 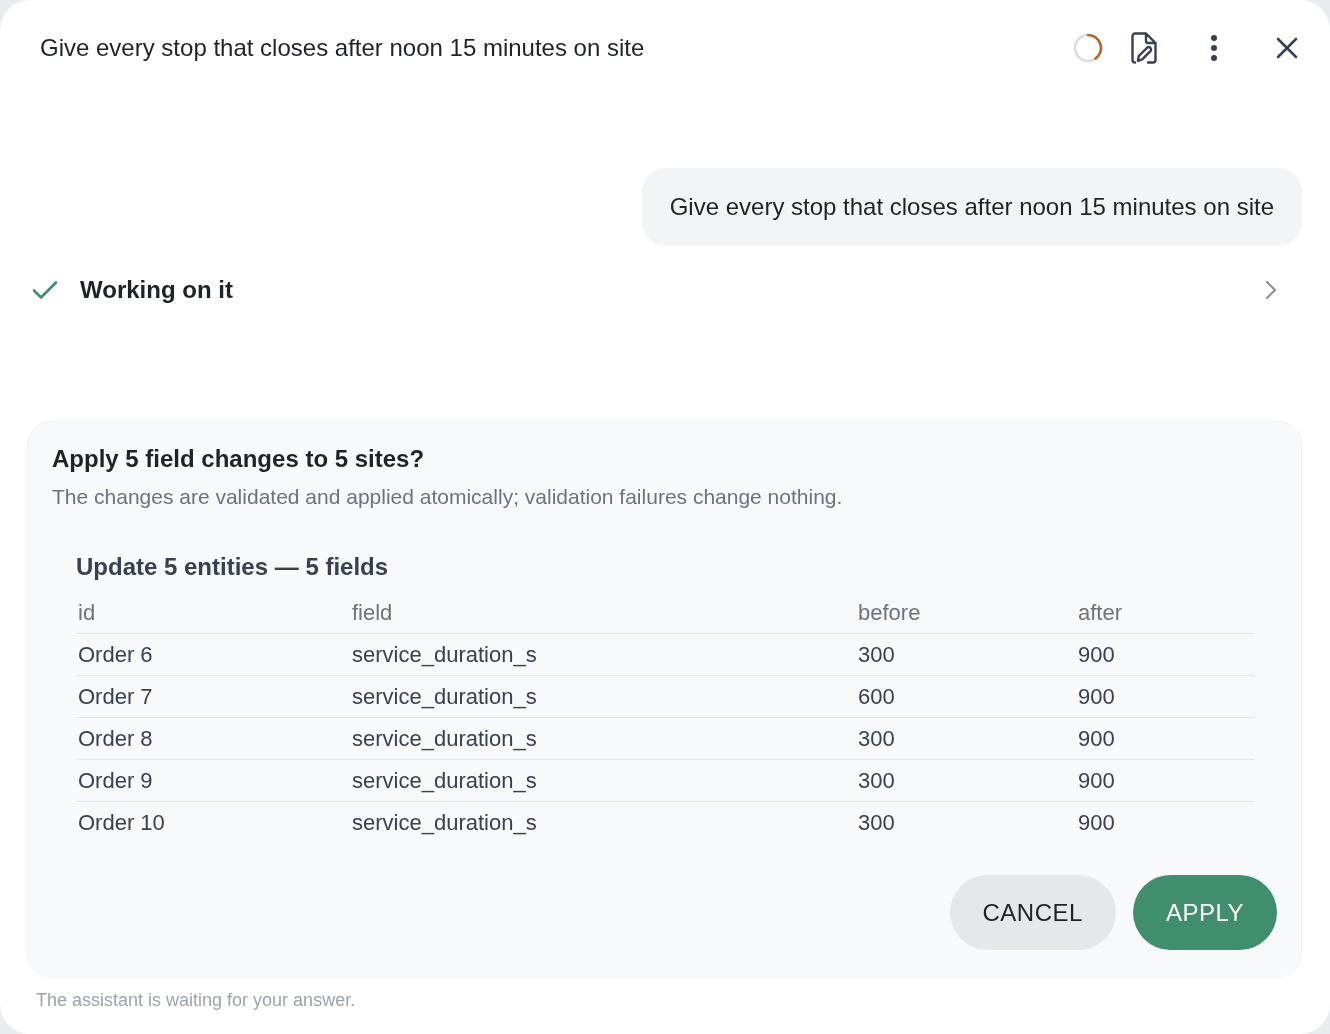 I want to click on cancel-button: CANCEL, so click(x=1032, y=912).